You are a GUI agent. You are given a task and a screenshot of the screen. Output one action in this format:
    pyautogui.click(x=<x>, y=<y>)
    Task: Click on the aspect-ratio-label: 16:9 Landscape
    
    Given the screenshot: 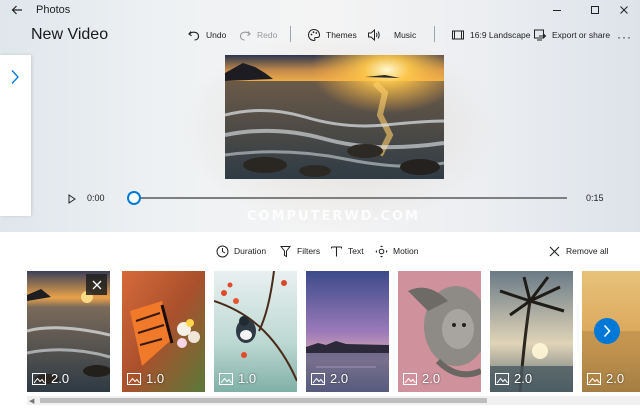 What is the action you would take?
    pyautogui.click(x=500, y=35)
    